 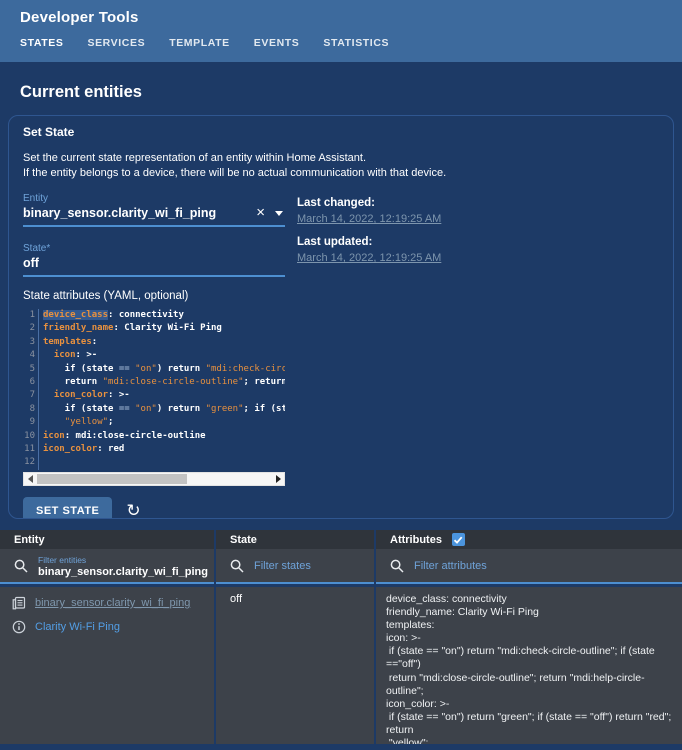 I want to click on filter-entities-label: Filter entities, so click(x=62, y=559).